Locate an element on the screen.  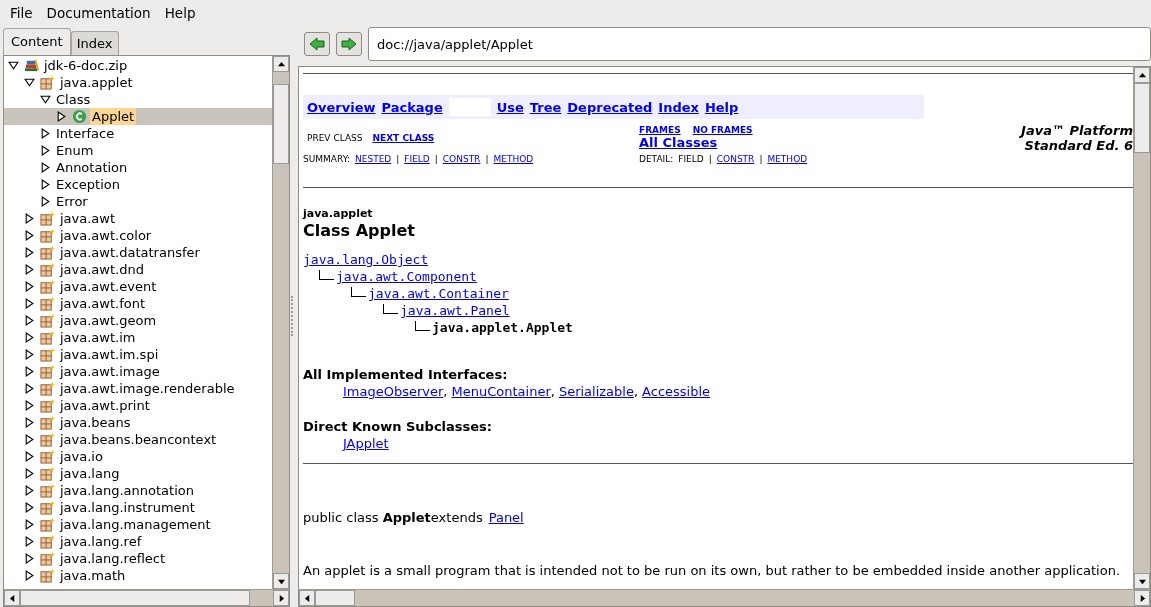
interface-link: Serializable is located at coordinates (596, 391).